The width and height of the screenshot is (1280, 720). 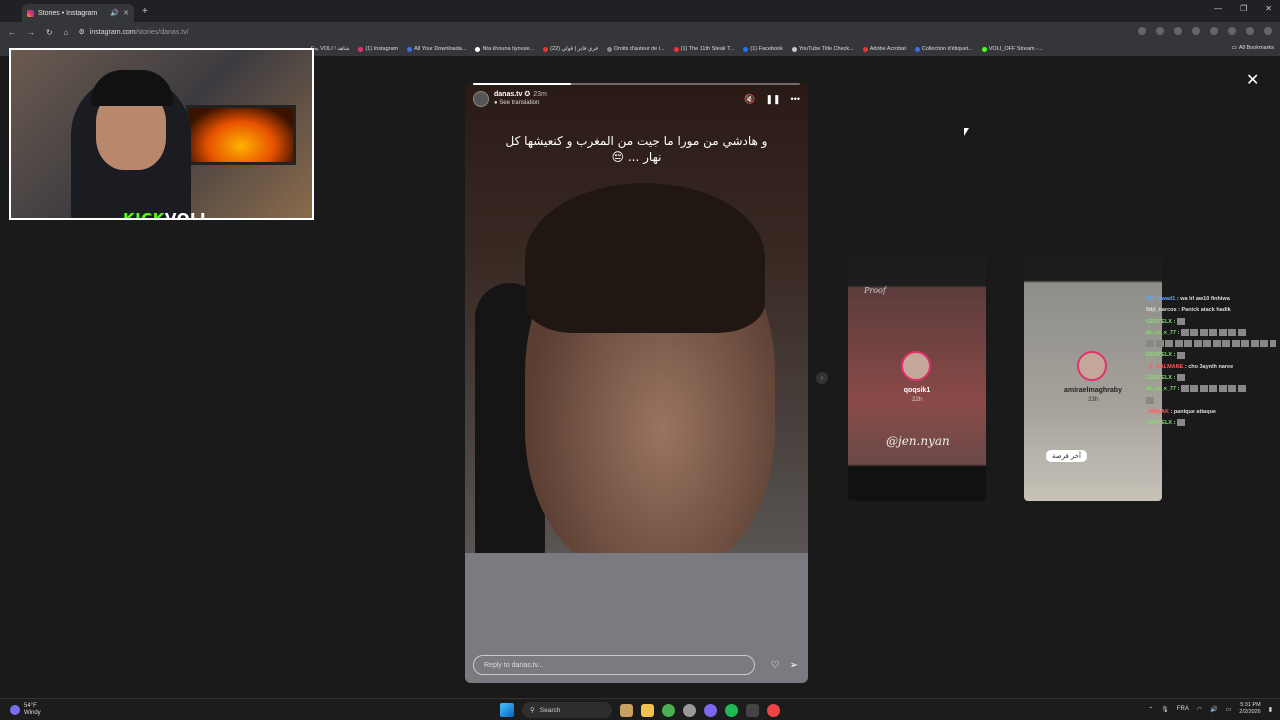 What do you see at coordinates (520, 103) in the screenshot?
I see `see-translation-link: ● See translation` at bounding box center [520, 103].